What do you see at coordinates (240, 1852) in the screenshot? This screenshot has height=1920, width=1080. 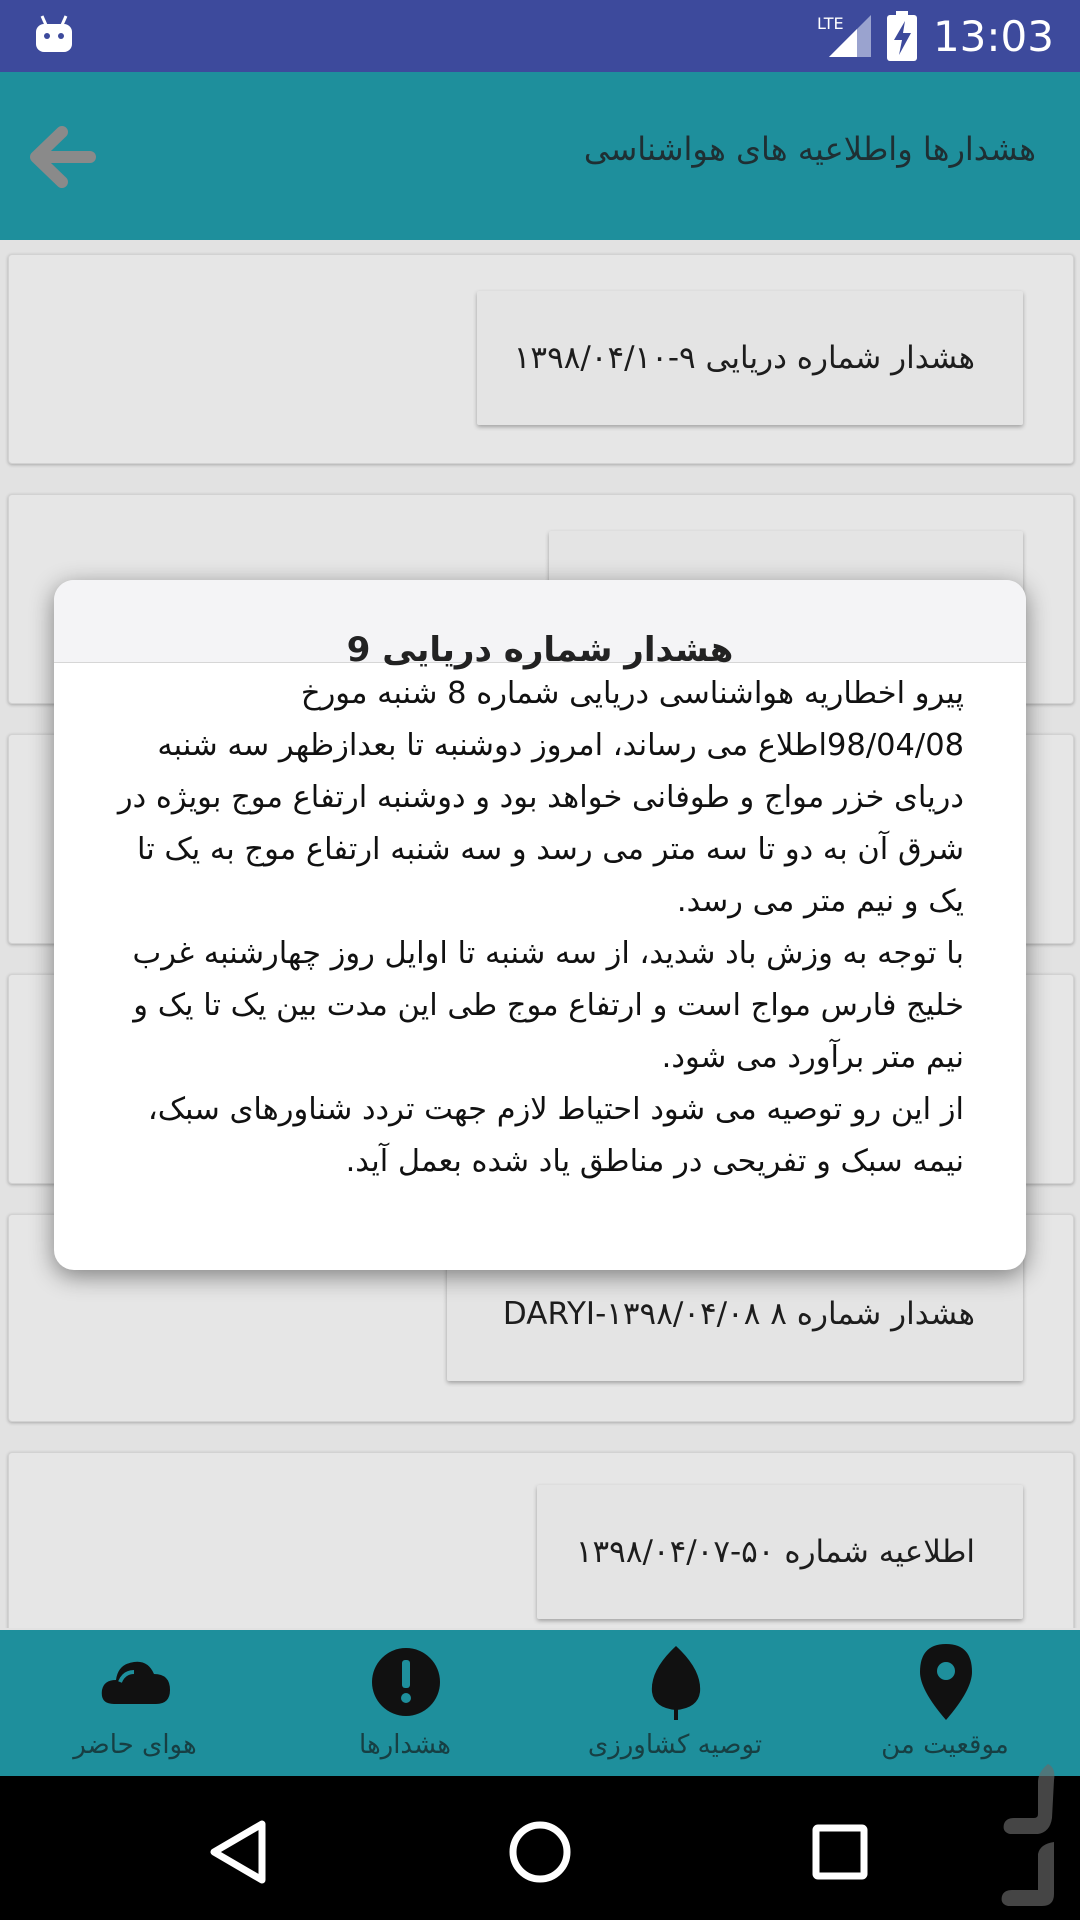 I see `back-triangle-icon` at bounding box center [240, 1852].